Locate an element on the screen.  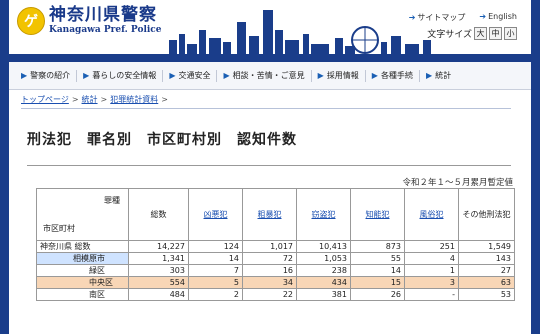
table-row: 南区 484 2 22 381 26 - 53 is located at coordinates (275, 294).